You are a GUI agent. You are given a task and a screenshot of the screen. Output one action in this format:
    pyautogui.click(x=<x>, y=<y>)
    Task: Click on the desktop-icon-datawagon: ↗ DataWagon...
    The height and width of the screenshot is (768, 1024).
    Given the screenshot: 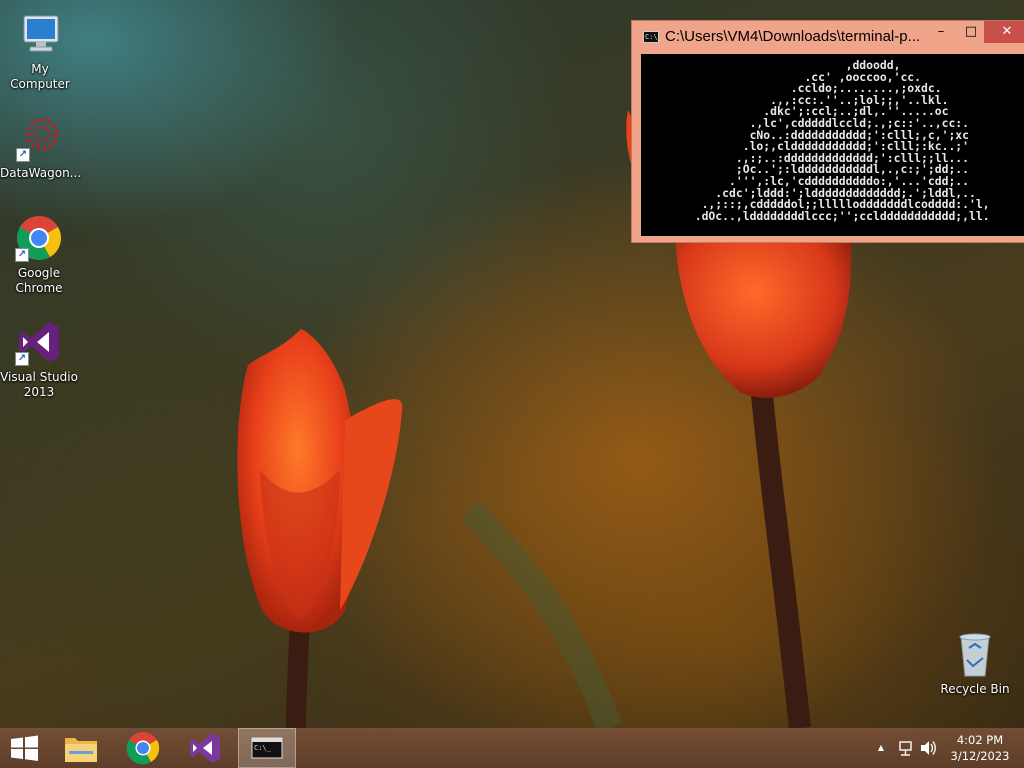 What is the action you would take?
    pyautogui.click(x=41, y=147)
    